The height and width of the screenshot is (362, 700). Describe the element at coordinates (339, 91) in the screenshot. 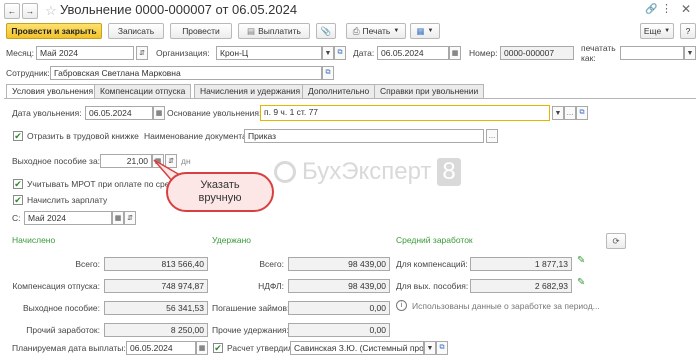

I see `tab-additional: Дополнительно` at that location.